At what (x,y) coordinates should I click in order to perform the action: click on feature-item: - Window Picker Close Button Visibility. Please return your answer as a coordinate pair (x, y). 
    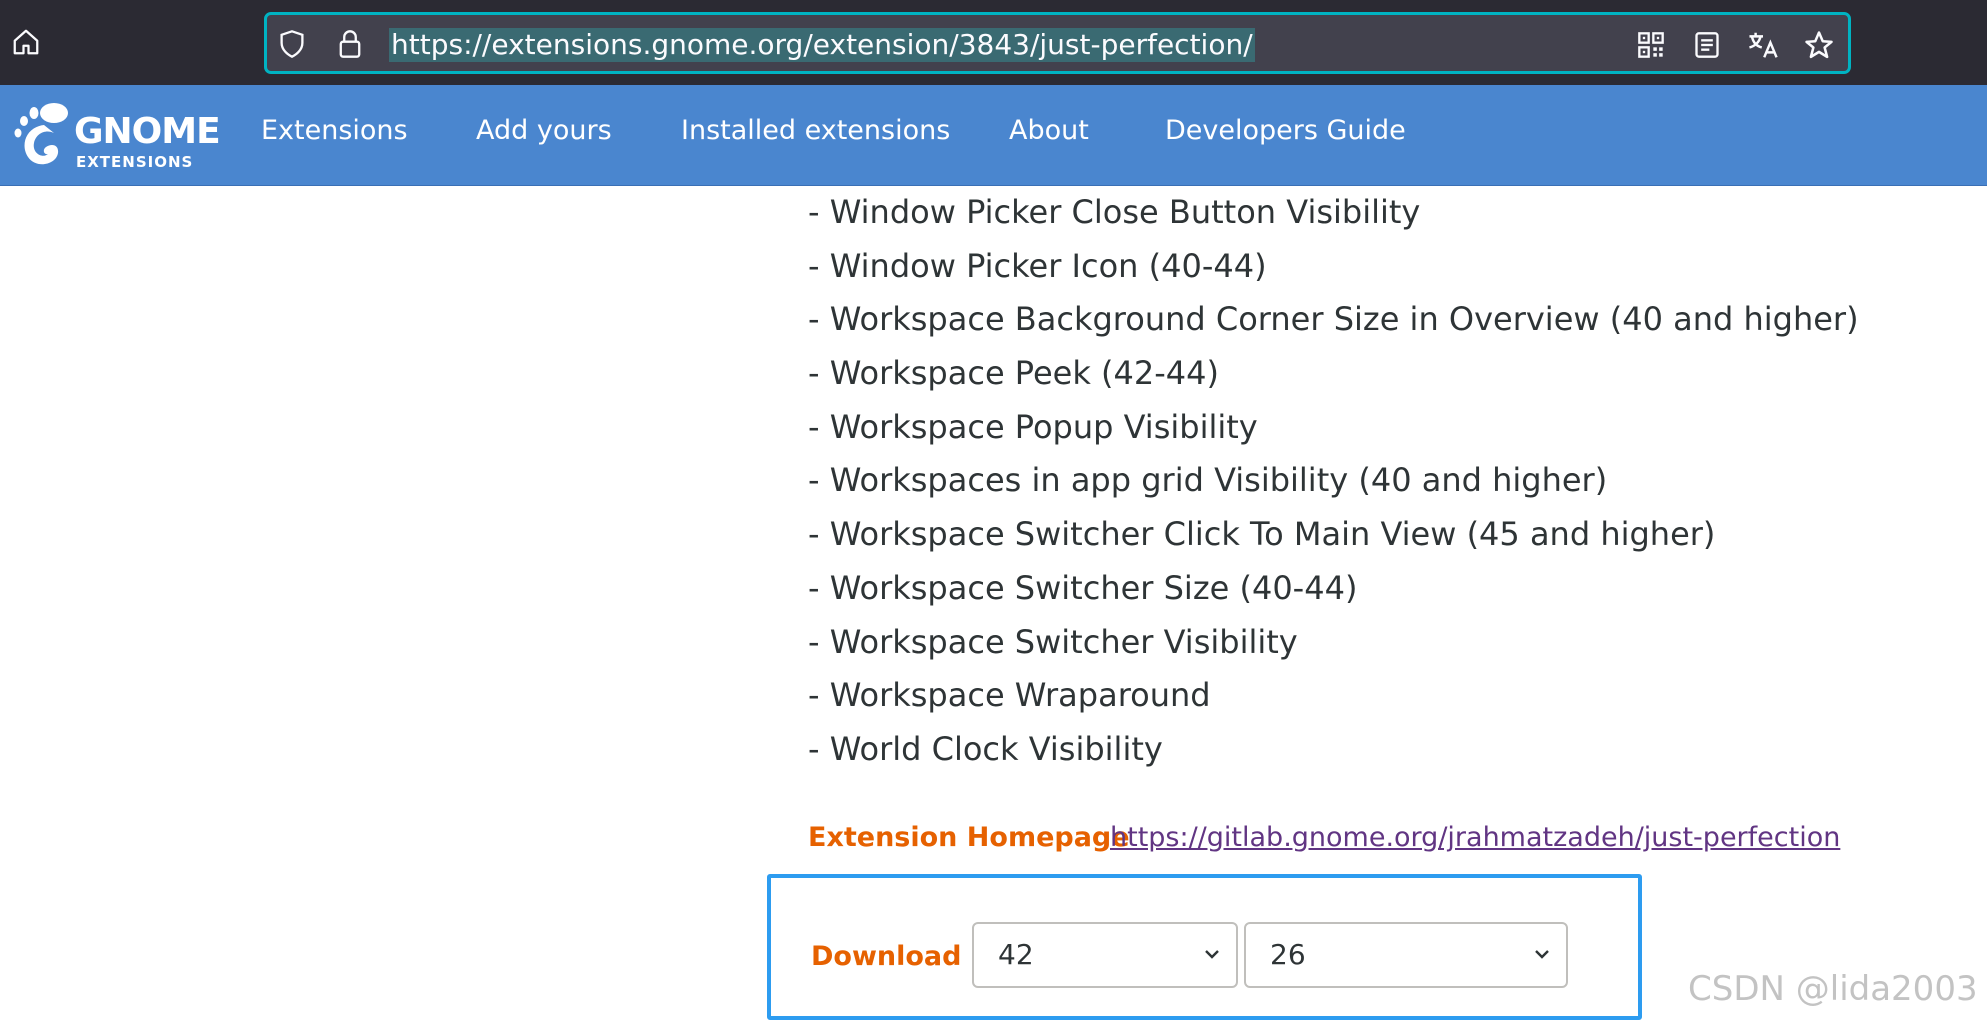
    Looking at the image, I should click on (1114, 212).